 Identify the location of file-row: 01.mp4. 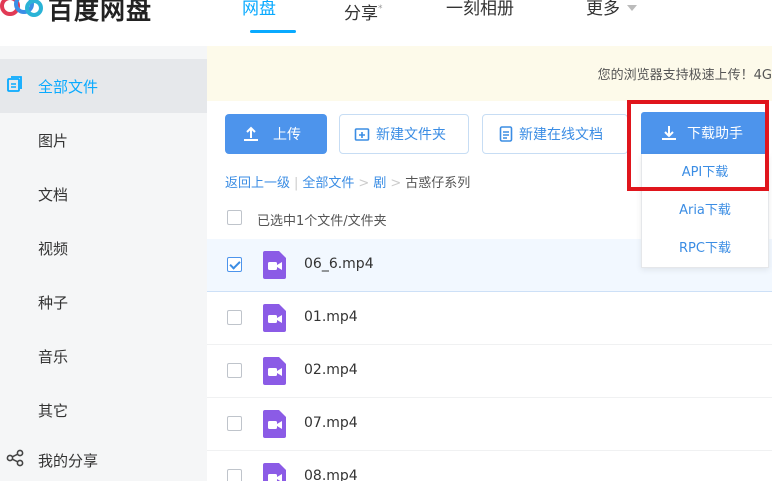
(489, 318).